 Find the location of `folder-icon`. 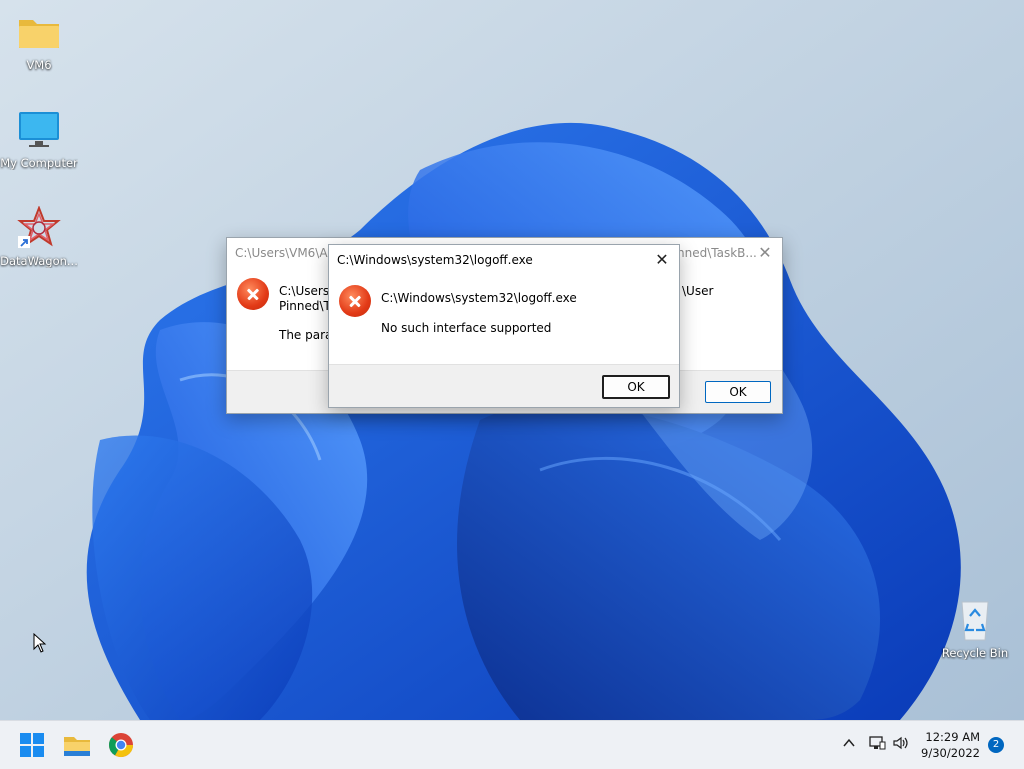

folder-icon is located at coordinates (39, 32).